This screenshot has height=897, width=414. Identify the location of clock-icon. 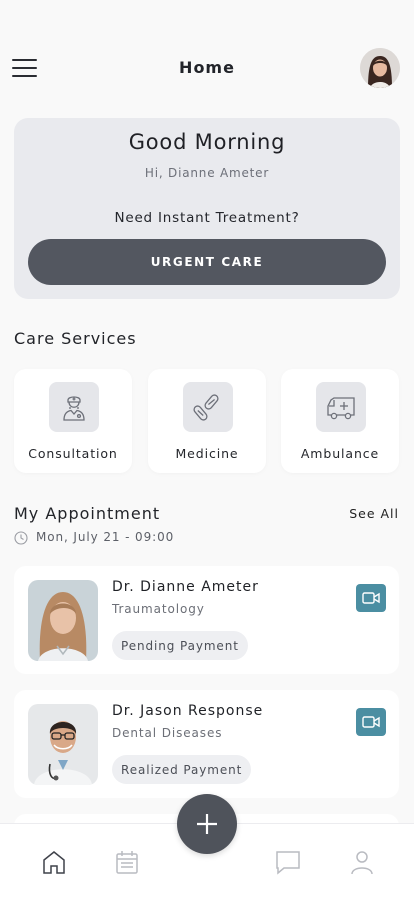
(21, 538).